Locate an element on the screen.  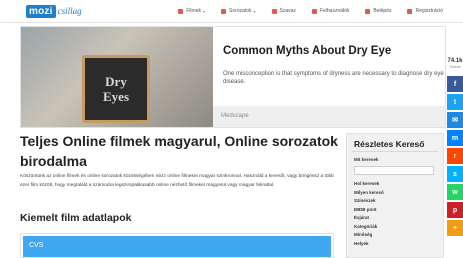
whatsapp-share-button: w is located at coordinates (455, 192).